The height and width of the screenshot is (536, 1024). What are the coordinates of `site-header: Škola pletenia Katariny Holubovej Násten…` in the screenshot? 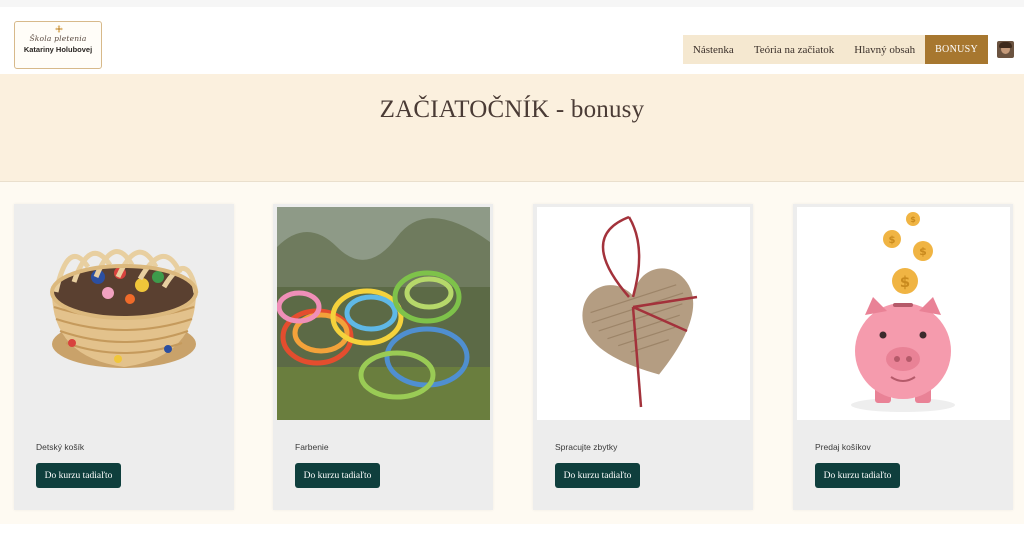 It's located at (512, 37).